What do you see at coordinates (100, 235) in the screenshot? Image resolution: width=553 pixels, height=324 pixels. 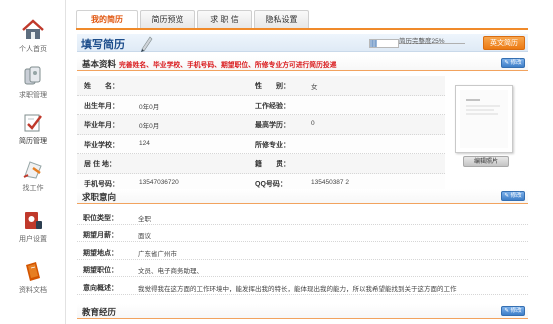 I see `field-label: 期望月薪：` at bounding box center [100, 235].